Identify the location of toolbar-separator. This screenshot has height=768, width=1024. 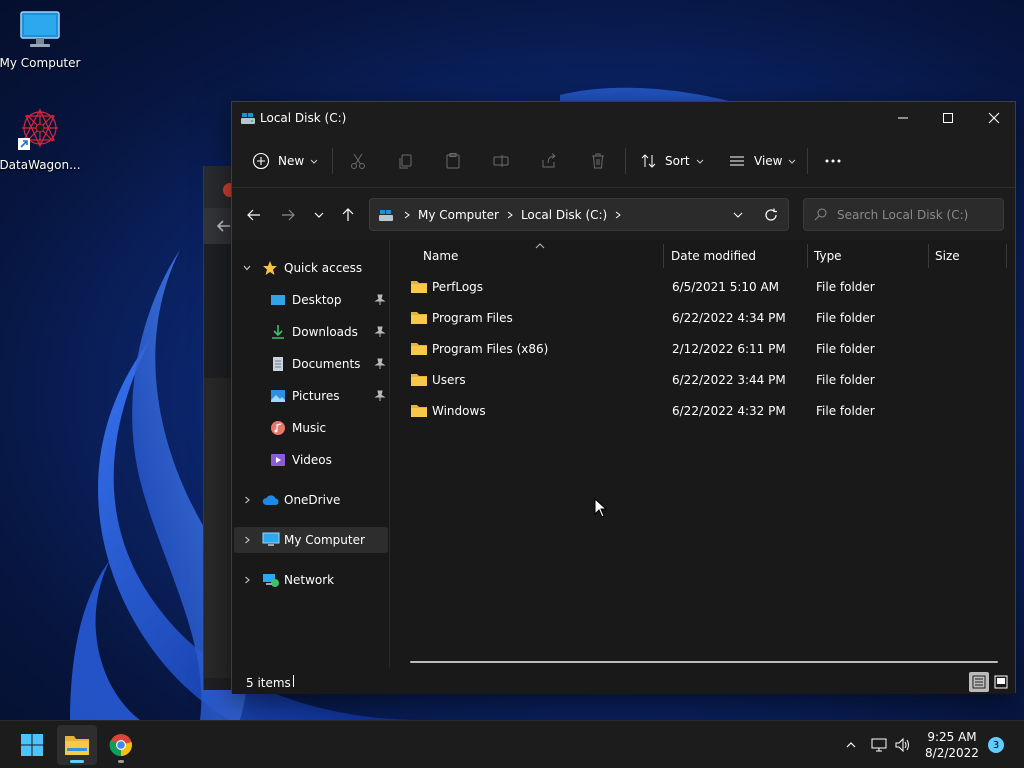
(332, 161).